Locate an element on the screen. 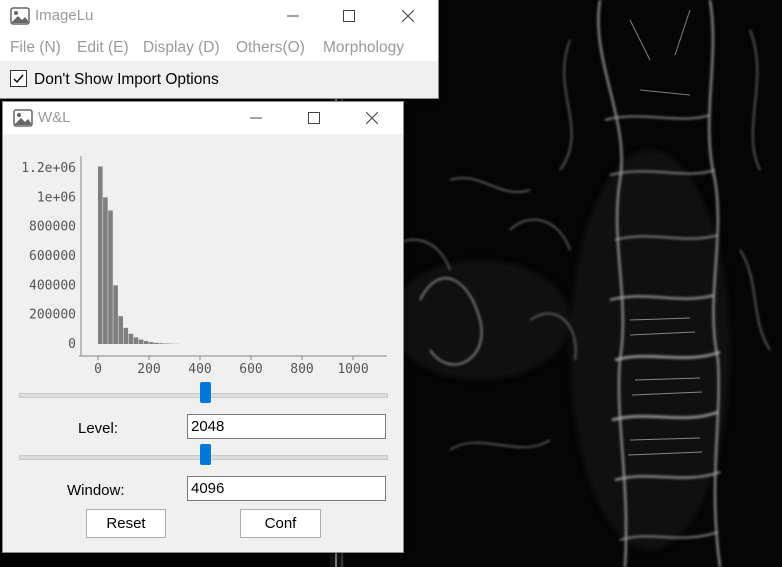 This screenshot has height=567, width=782. menu-others: Others(O) is located at coordinates (270, 48).